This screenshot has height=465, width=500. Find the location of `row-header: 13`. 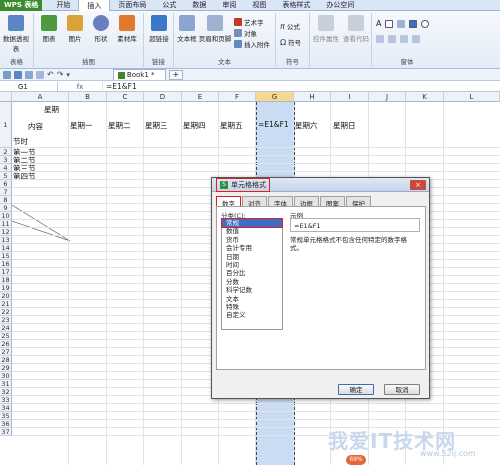

row-header: 13 is located at coordinates (6, 240).